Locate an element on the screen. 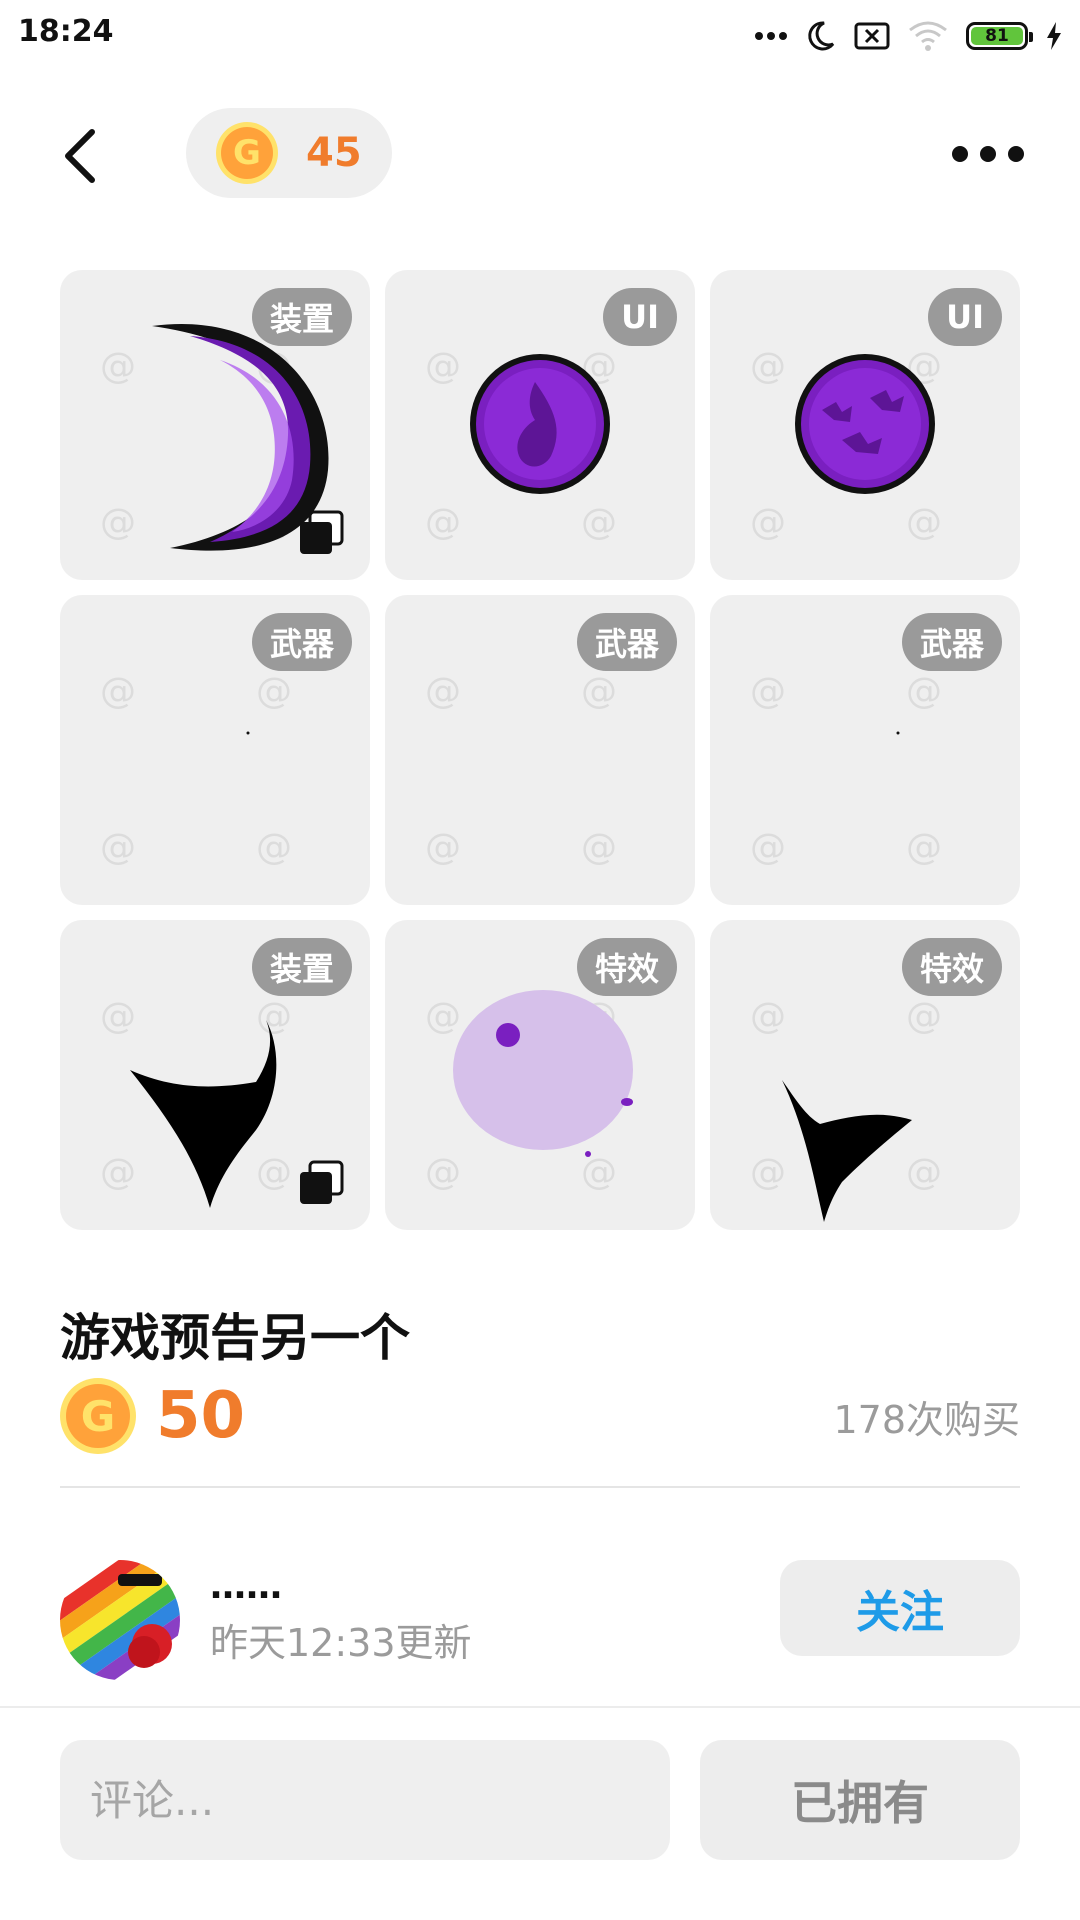 The width and height of the screenshot is (1080, 1920). author-avatar is located at coordinates (120, 1620).